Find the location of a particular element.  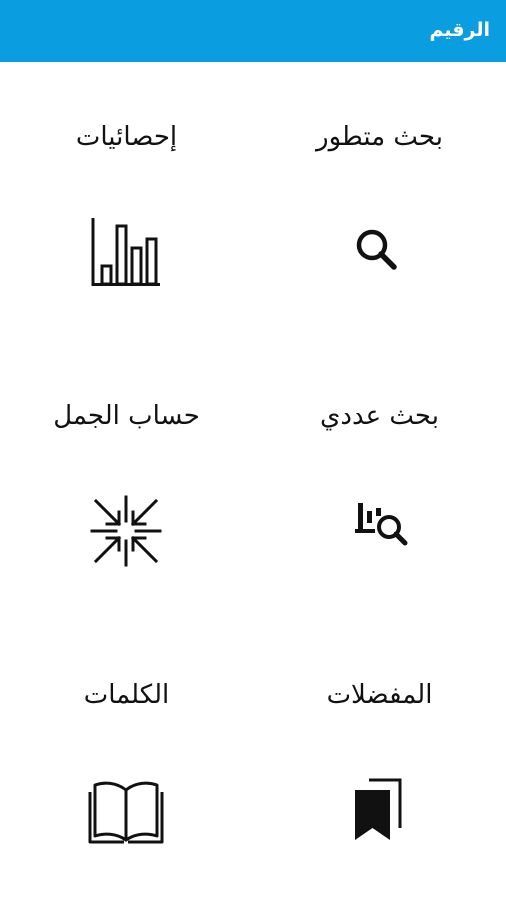

menu-item-label: المفضلات is located at coordinates (379, 695).